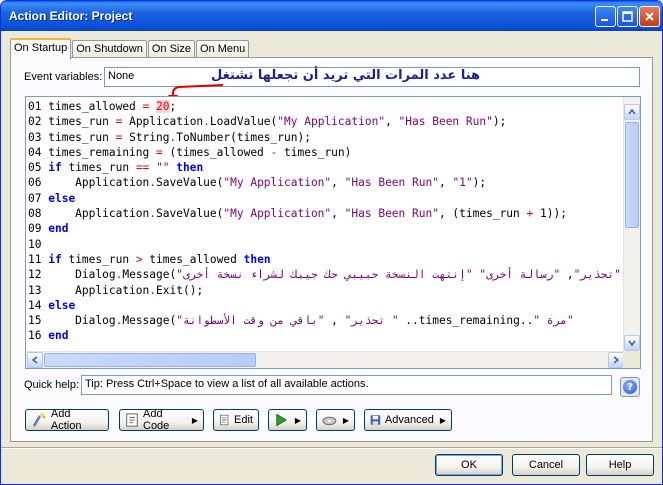 This screenshot has height=485, width=663. Describe the element at coordinates (116, 290) in the screenshot. I see `code-line: 13 Application.Exit();` at that location.